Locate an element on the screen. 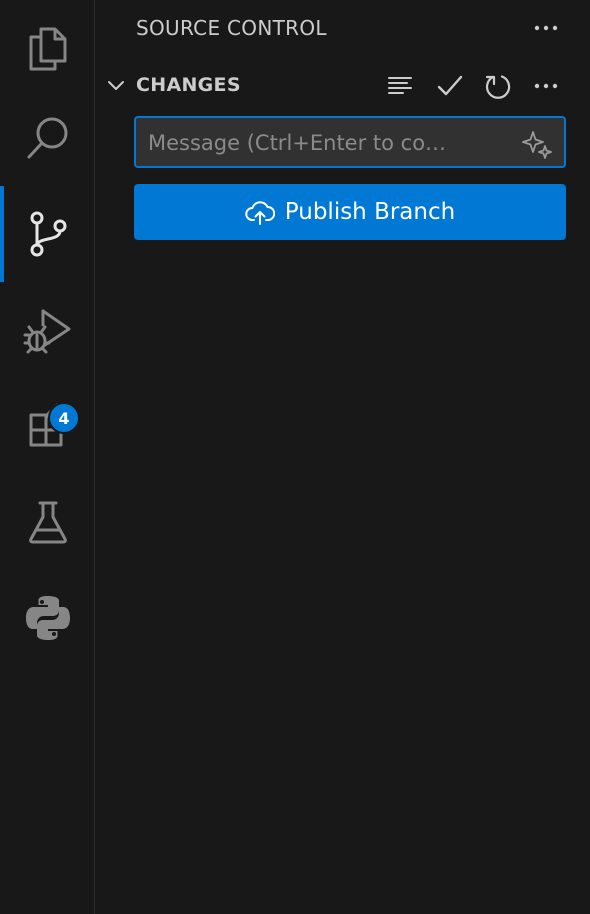 This screenshot has height=914, width=590. commit-message-box is located at coordinates (350, 142).